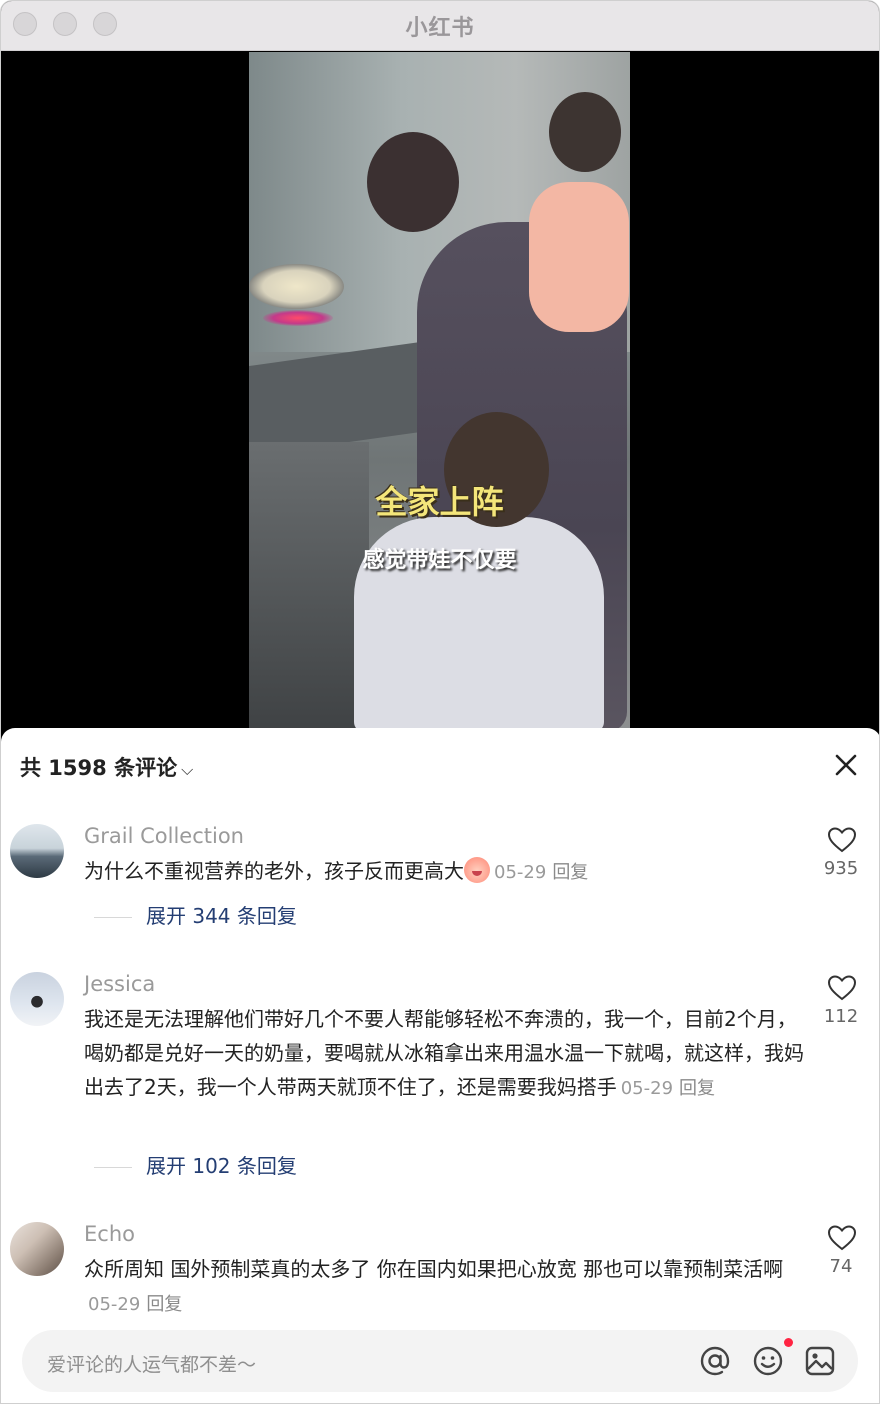 The image size is (882, 1404). Describe the element at coordinates (846, 765) in the screenshot. I see `close-icon` at that location.